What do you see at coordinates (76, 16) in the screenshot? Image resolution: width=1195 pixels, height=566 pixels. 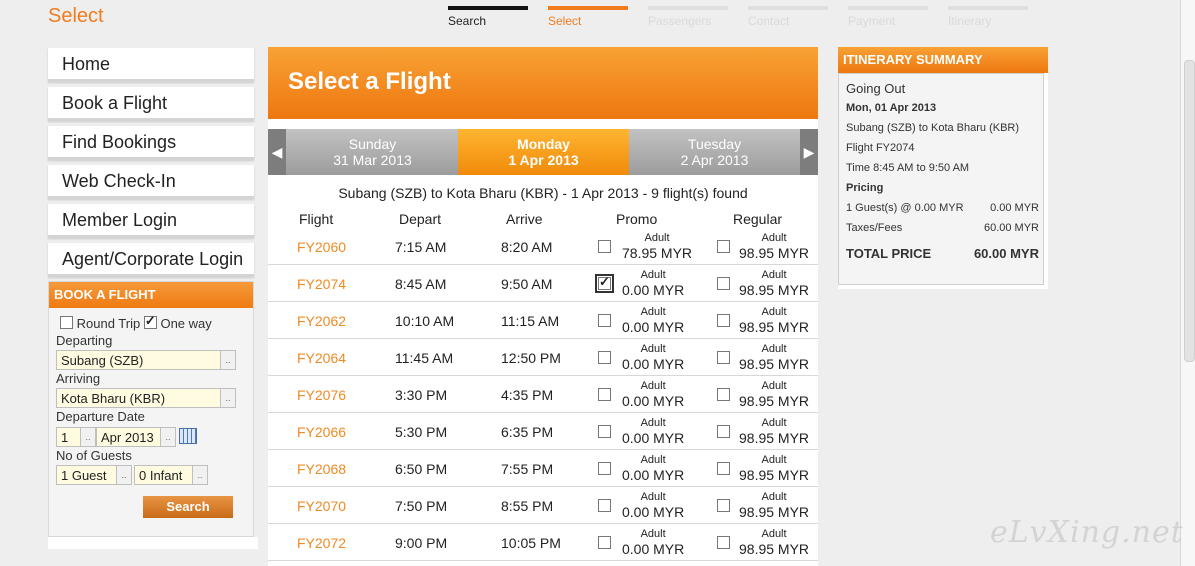 I see `page-title: Select` at bounding box center [76, 16].